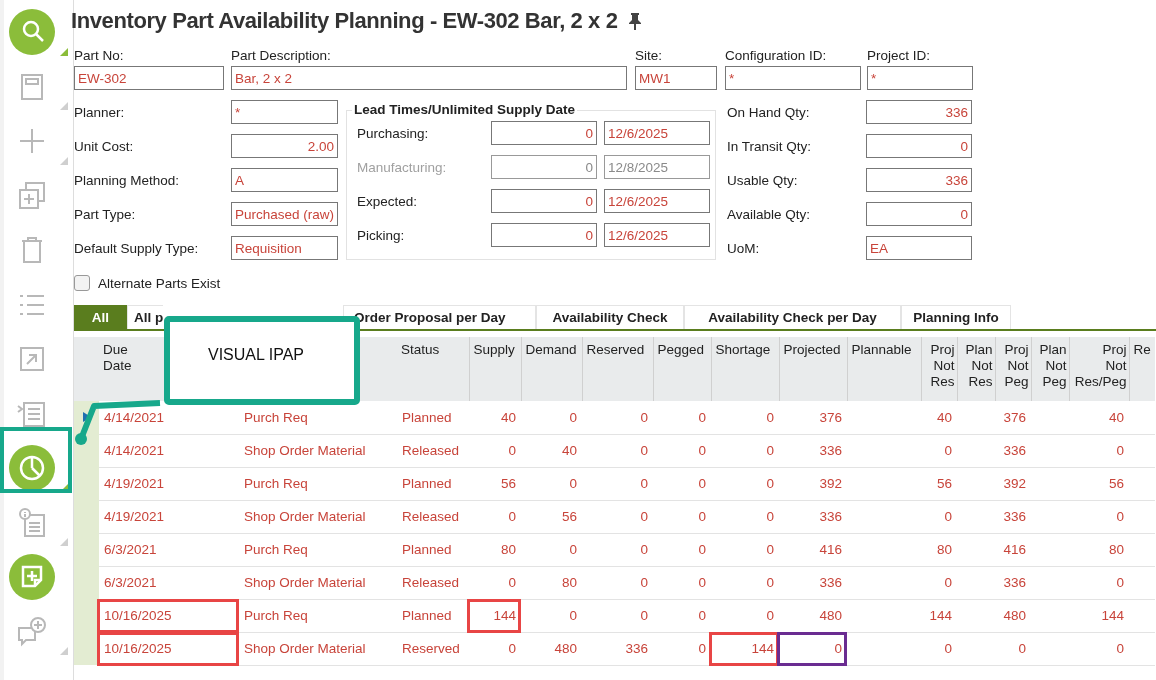 This screenshot has width=1156, height=680. What do you see at coordinates (284, 214) in the screenshot?
I see `input-field: Purchased (raw)` at bounding box center [284, 214].